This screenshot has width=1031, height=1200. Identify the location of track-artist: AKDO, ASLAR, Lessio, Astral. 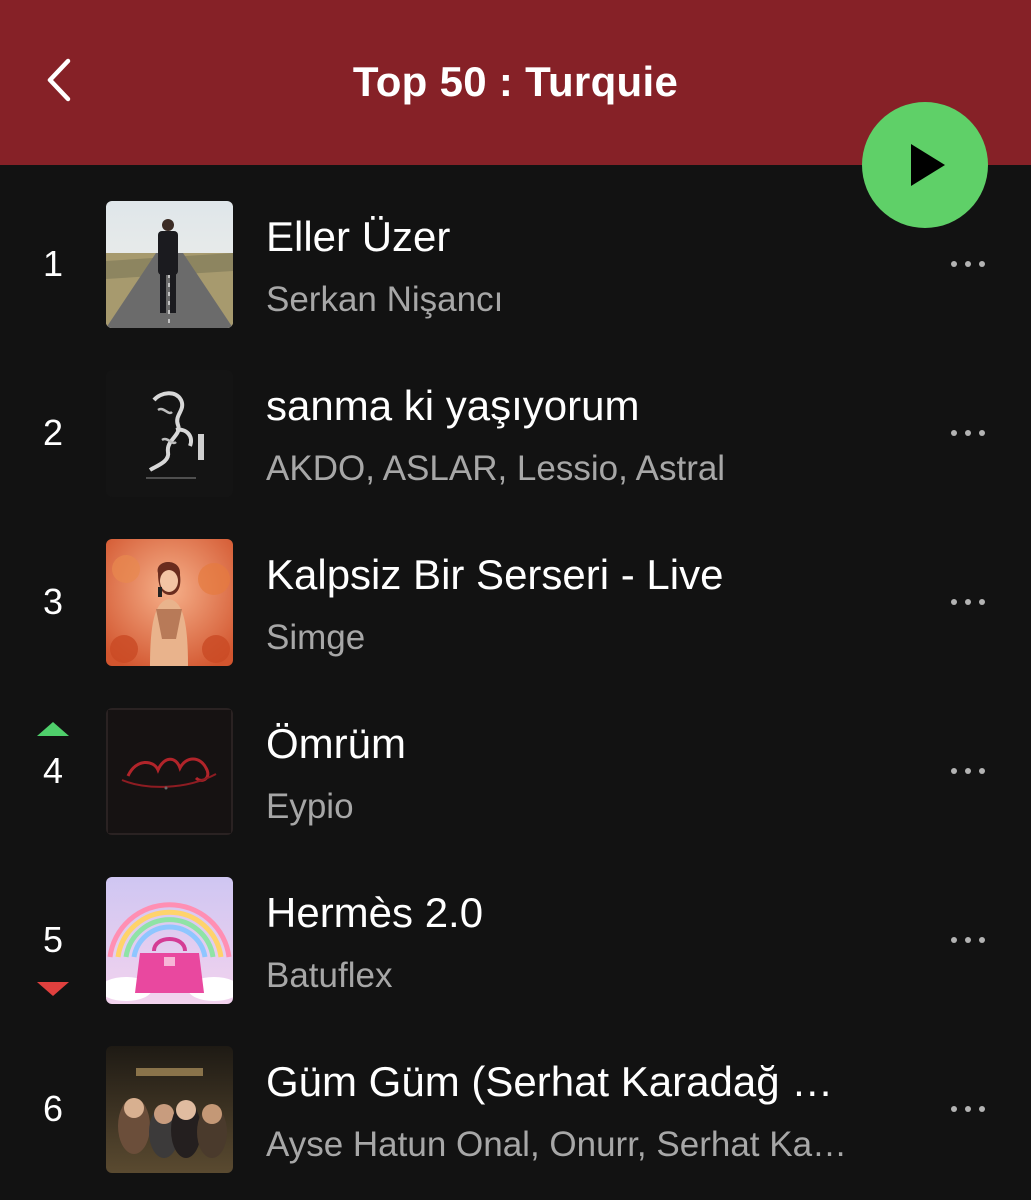
(561, 469).